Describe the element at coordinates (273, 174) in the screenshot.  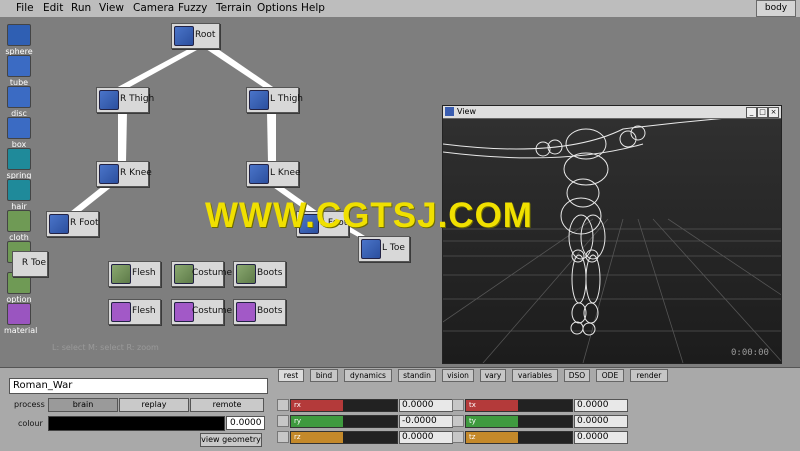
I see `node-l-knee: L Knee` at that location.